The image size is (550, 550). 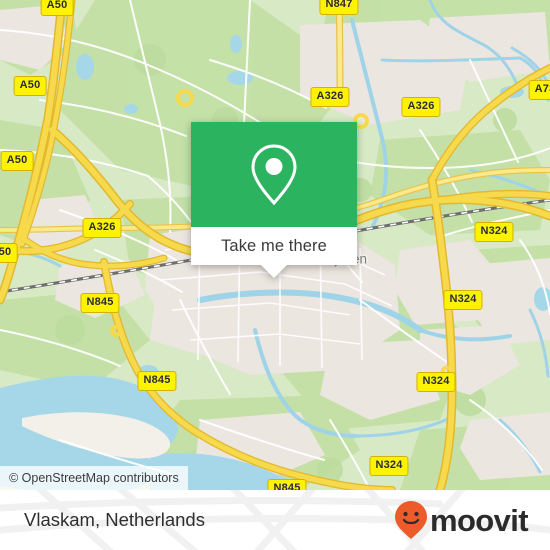 I want to click on footer-bar: Vlaskam, Netherlands moovit, so click(x=275, y=520).